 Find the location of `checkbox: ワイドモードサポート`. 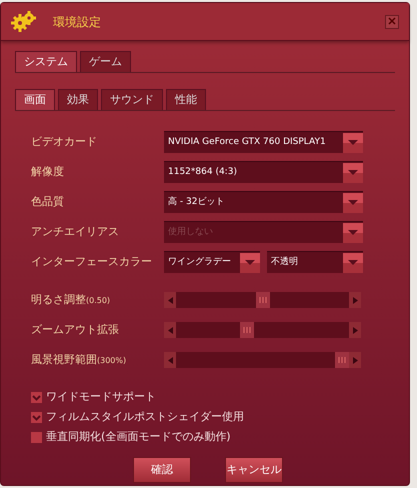

checkbox: ワイドモードサポート is located at coordinates (220, 397).